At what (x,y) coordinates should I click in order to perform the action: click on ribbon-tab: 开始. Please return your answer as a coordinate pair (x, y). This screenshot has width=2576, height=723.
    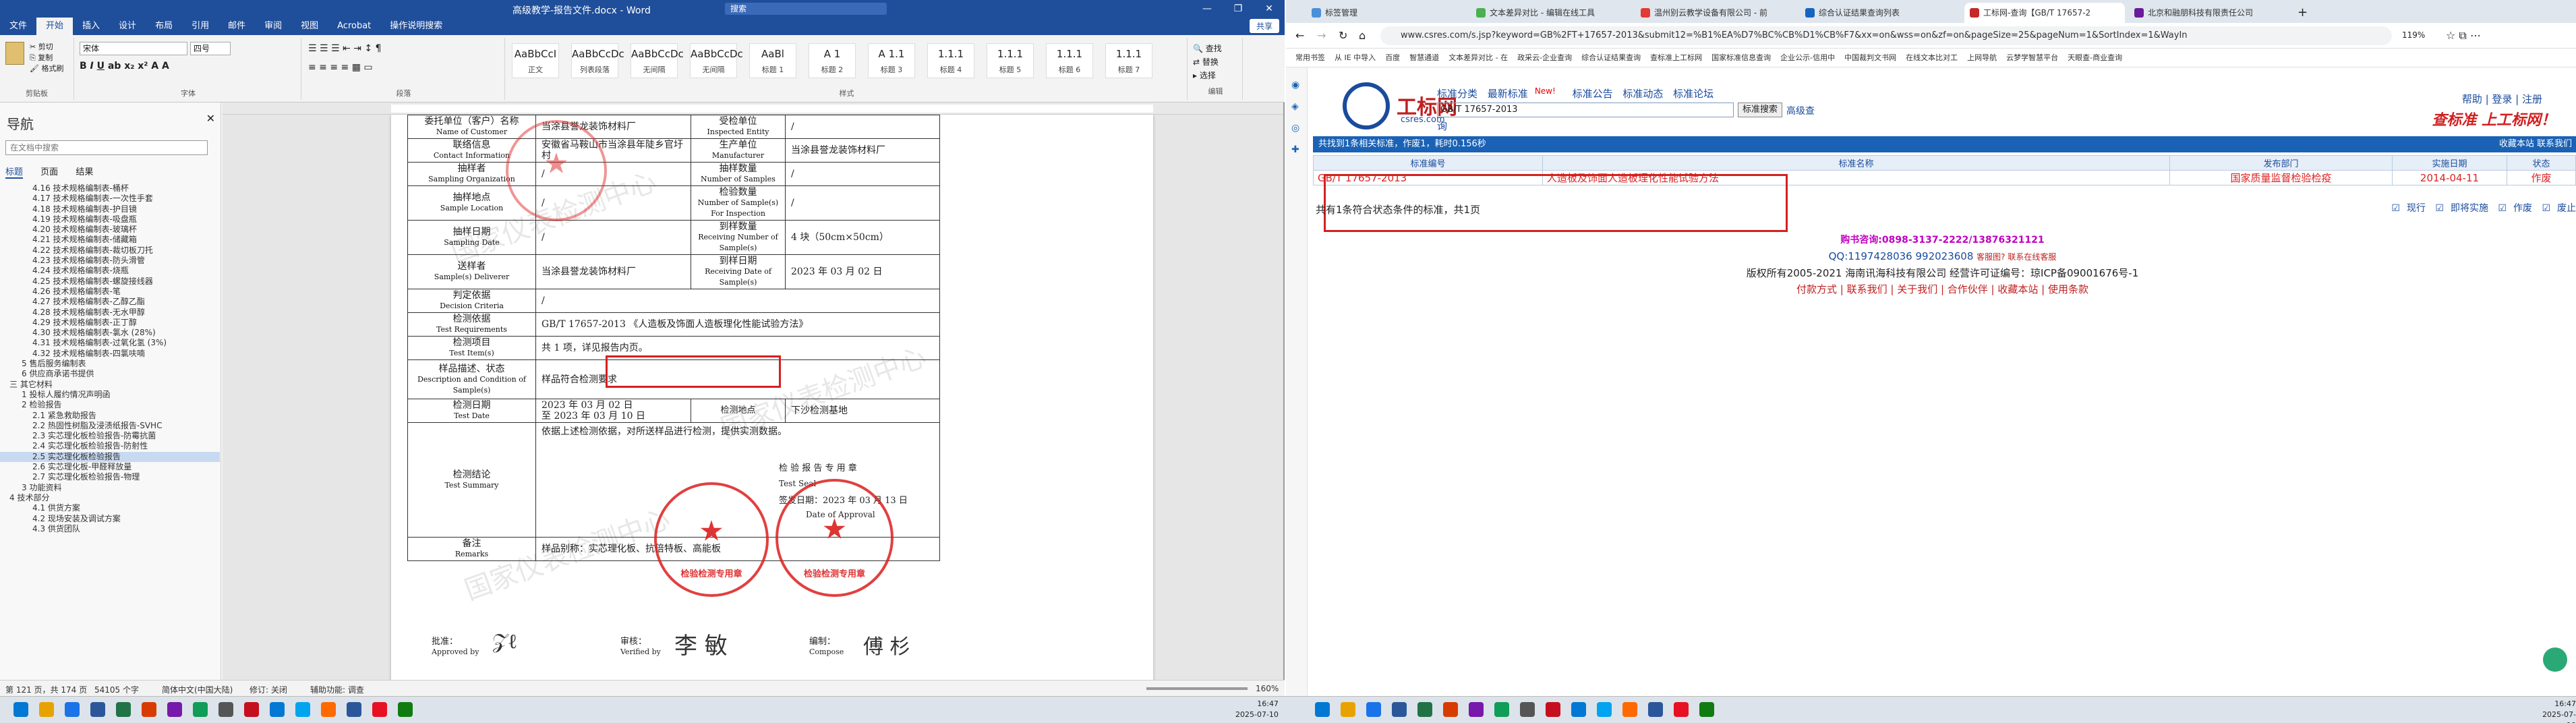
    Looking at the image, I should click on (55, 26).